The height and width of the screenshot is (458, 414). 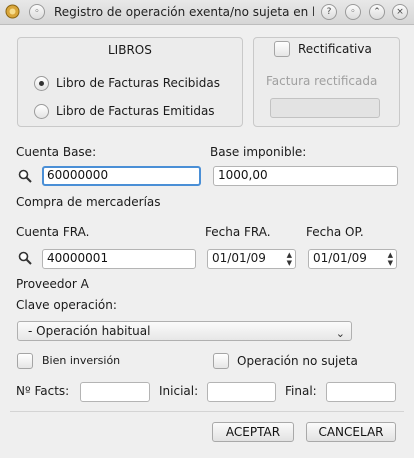 I want to click on fecha-fra-value: 01/01/09, so click(x=239, y=258).